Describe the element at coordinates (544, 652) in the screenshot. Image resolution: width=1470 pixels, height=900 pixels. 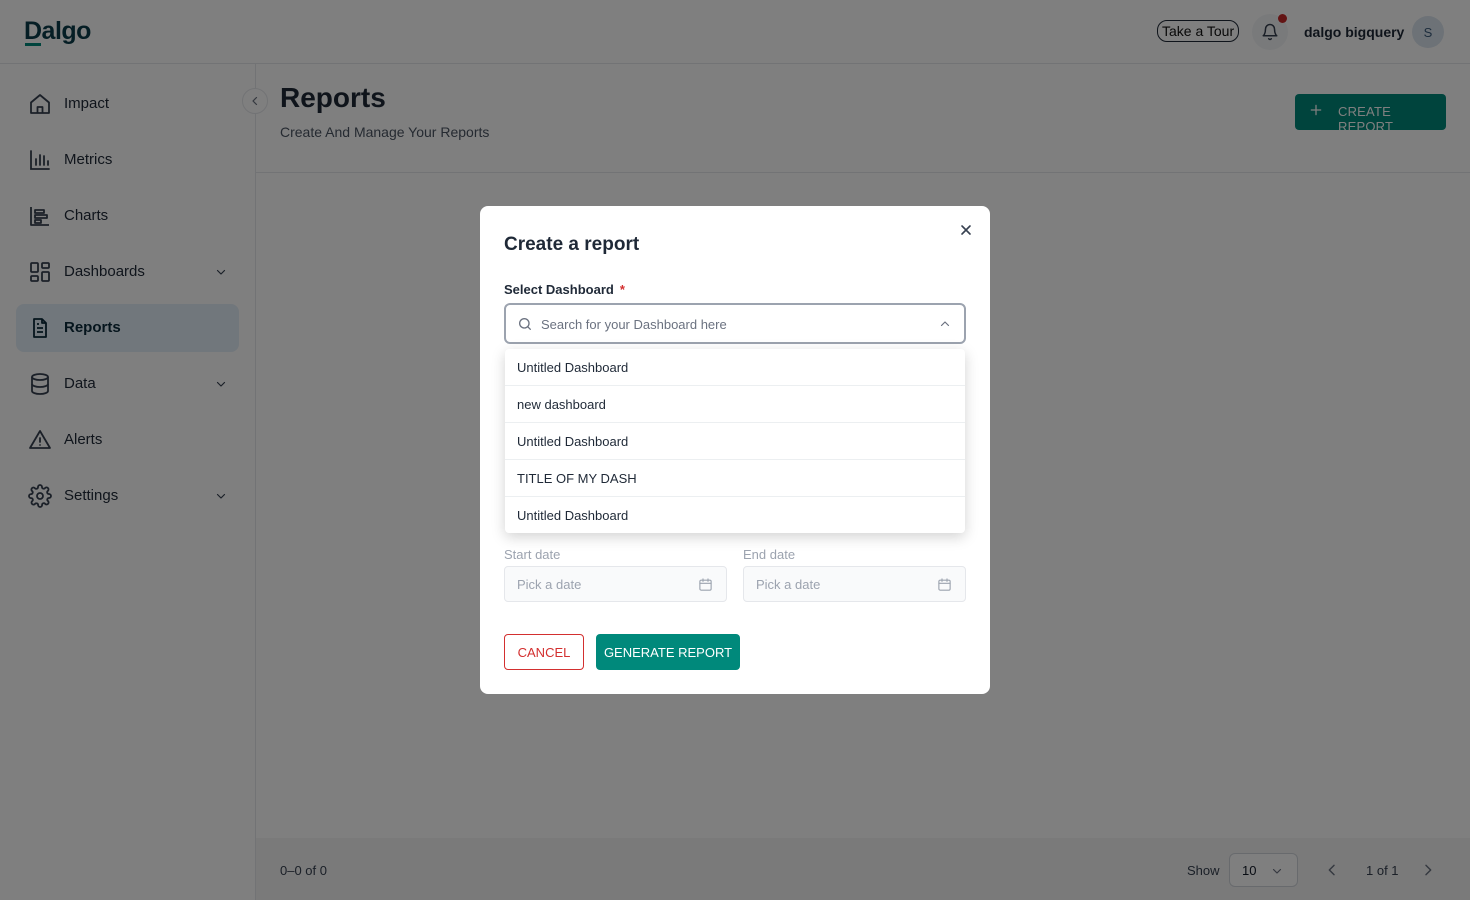
I see `cancel-button: CANCEL` at that location.